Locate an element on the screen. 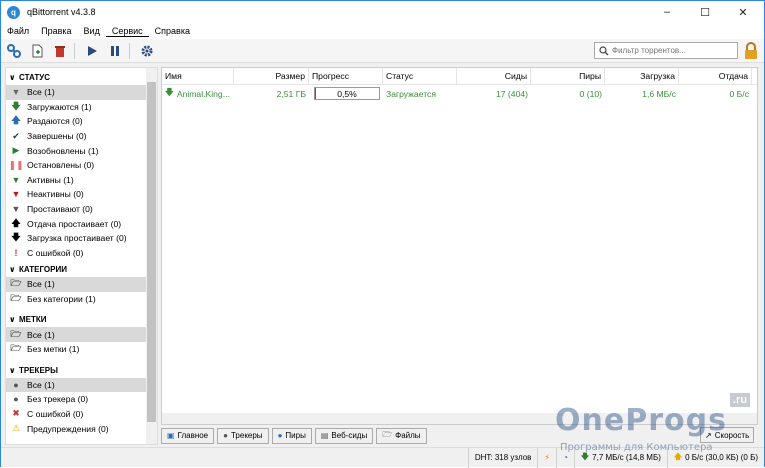 The width and height of the screenshot is (765, 468). speed-label: Скорость is located at coordinates (732, 435).